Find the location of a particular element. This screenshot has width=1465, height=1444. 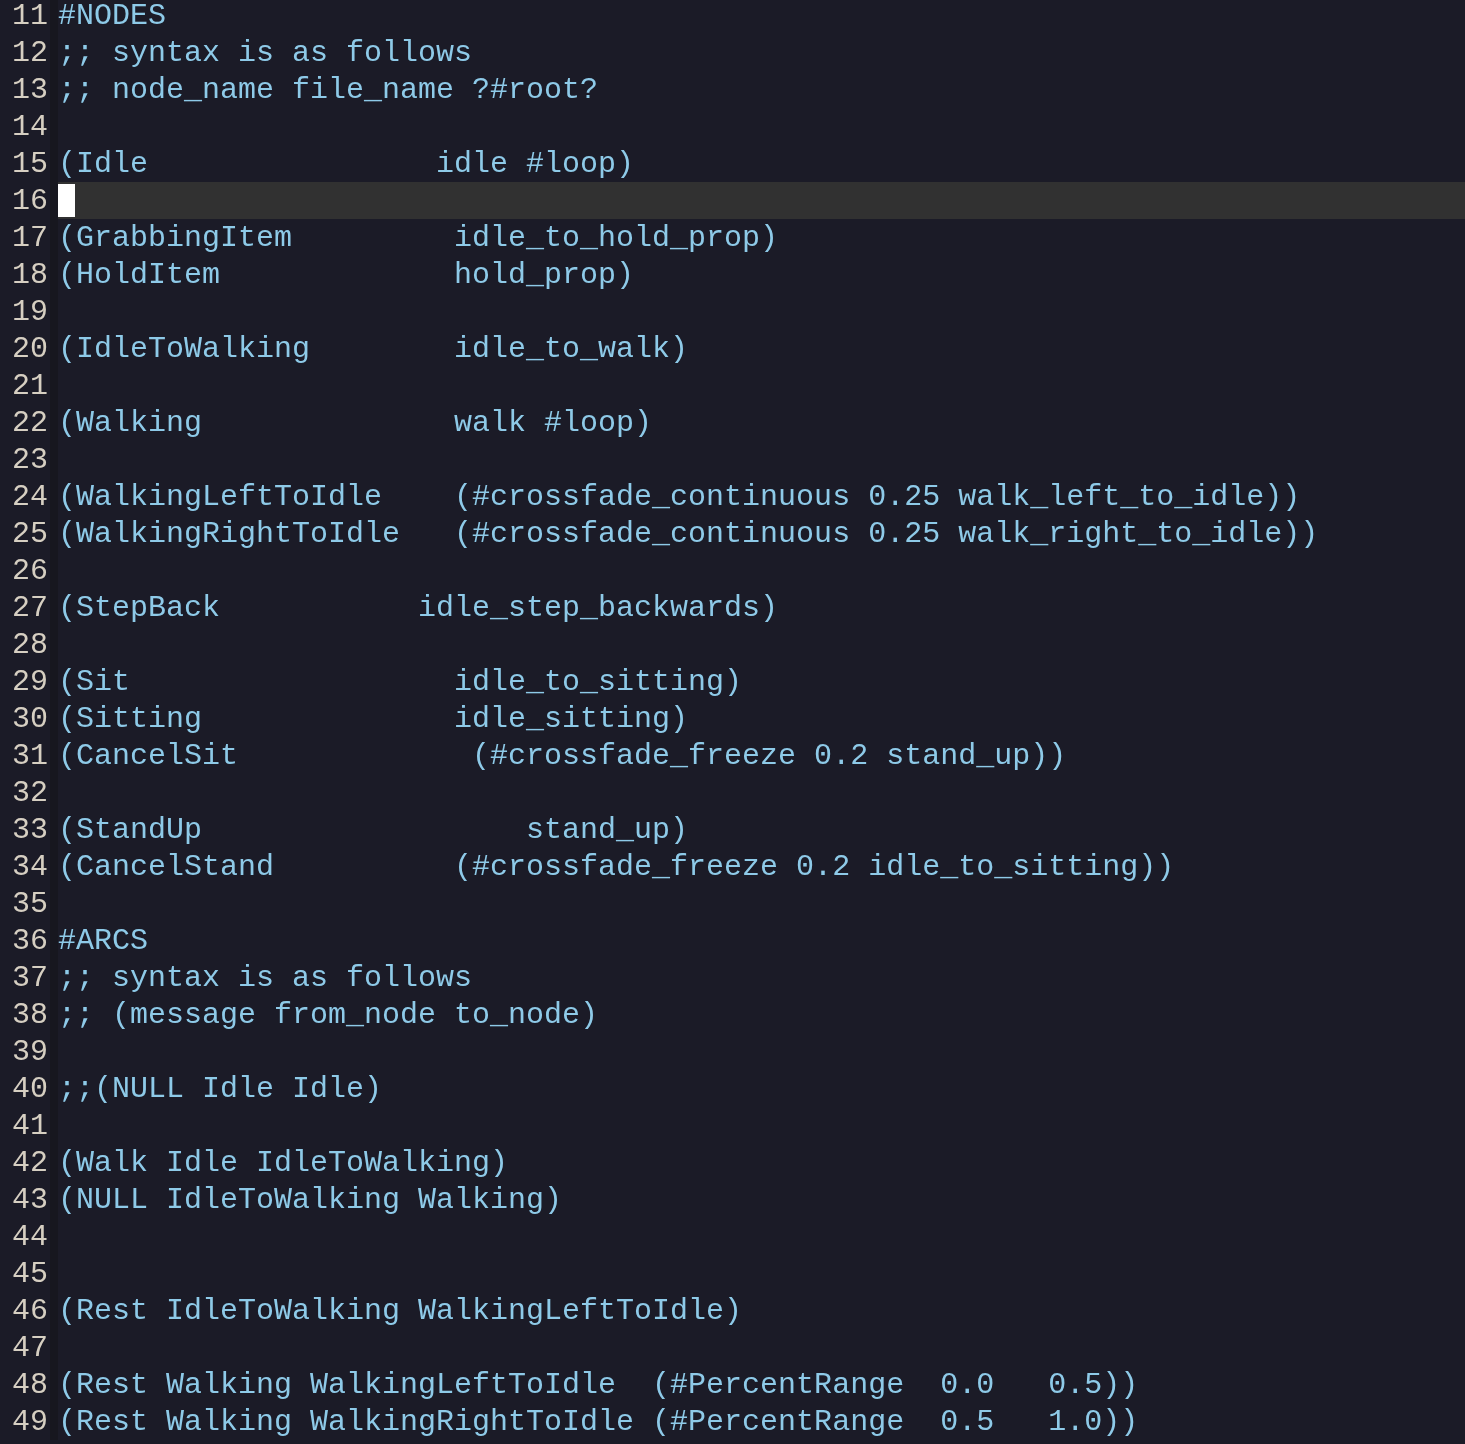

code-line: (Walking walk #loop) is located at coordinates (355, 422).